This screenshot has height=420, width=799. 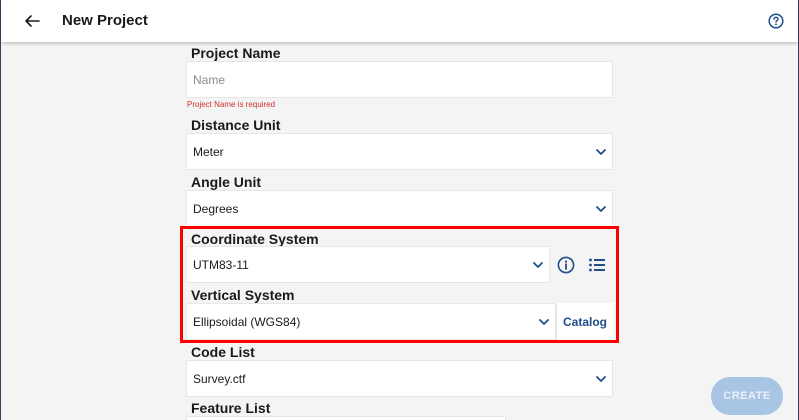 What do you see at coordinates (399, 21) in the screenshot?
I see `app-bar: New Project` at bounding box center [399, 21].